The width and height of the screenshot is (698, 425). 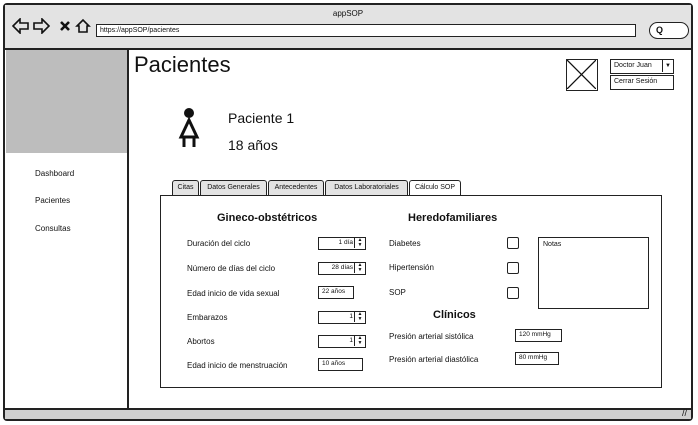 I want to click on close-icon, so click(x=65, y=28).